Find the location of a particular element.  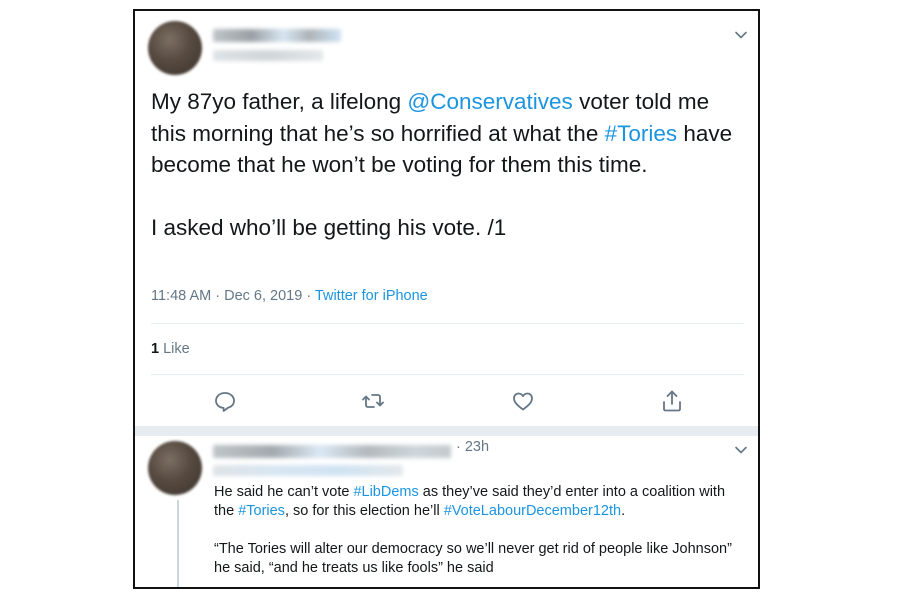

reply-author-avatar is located at coordinates (175, 468).